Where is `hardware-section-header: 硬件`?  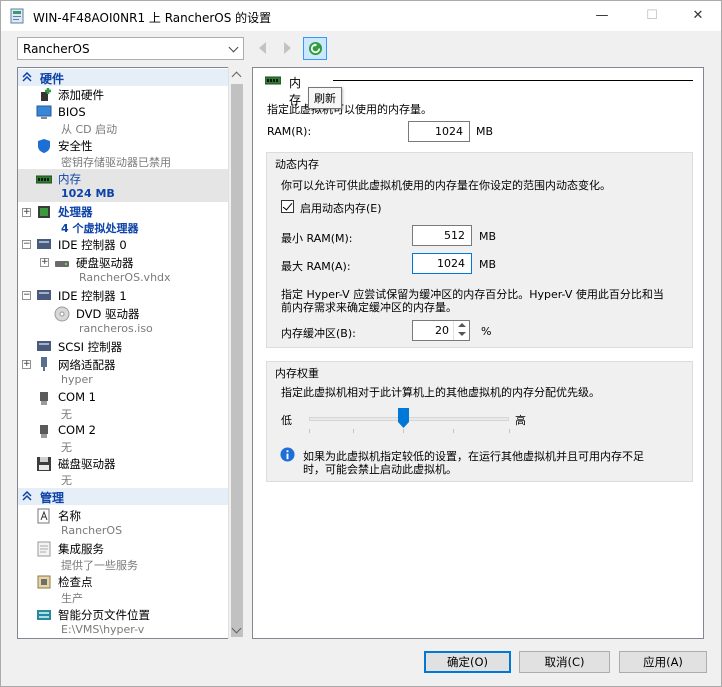
hardware-section-header: 硬件 is located at coordinates (123, 77).